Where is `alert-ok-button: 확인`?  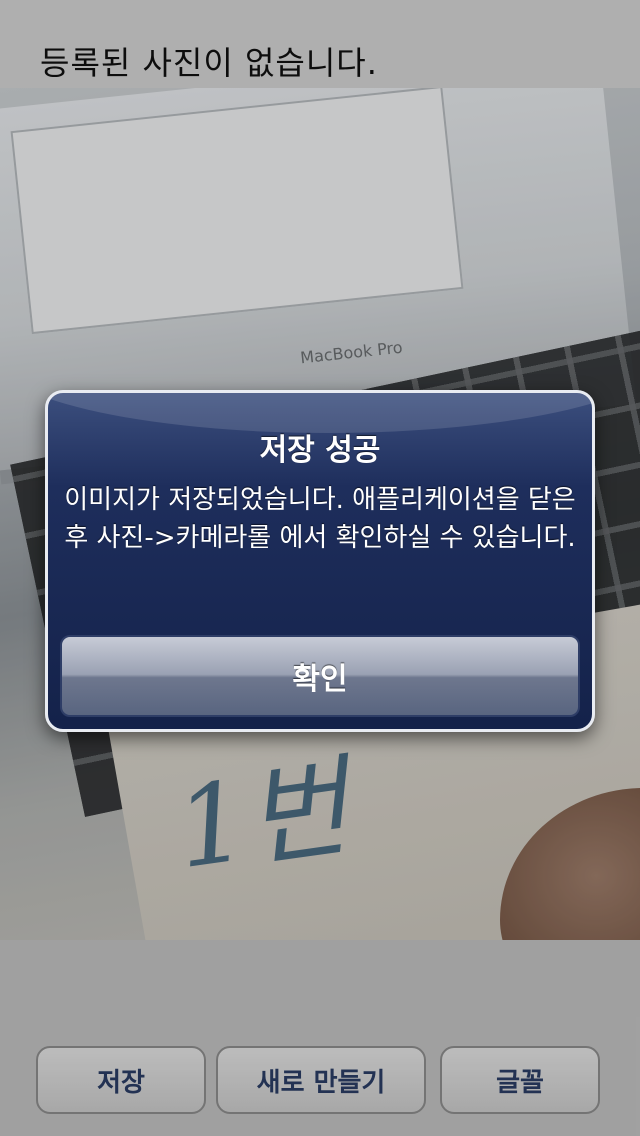
alert-ok-button: 확인 is located at coordinates (320, 676).